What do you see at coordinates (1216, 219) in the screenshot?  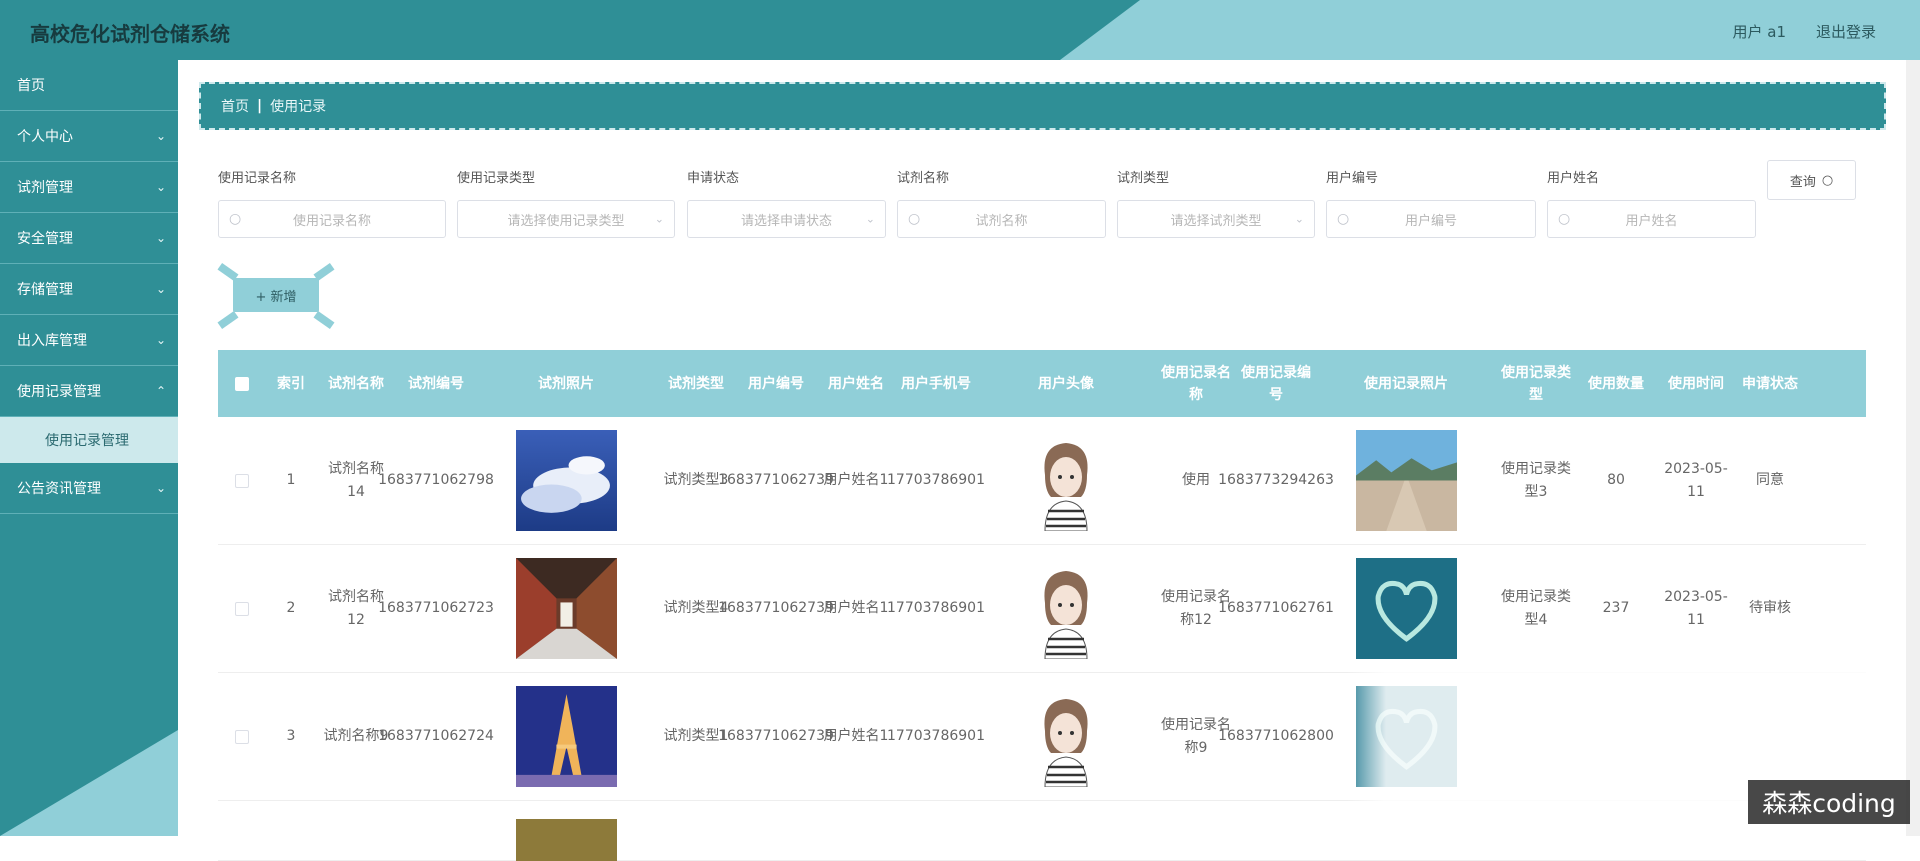 I see `reagent-type-select: 请选择试剂类型 ⌄` at bounding box center [1216, 219].